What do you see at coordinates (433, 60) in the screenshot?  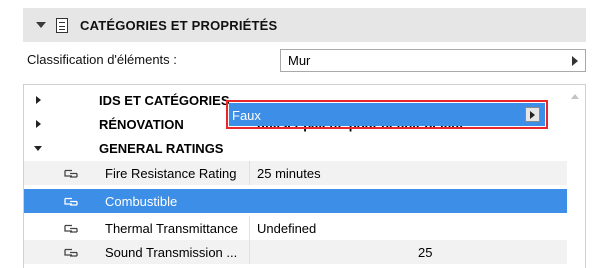 I see `classification-select: Mur` at bounding box center [433, 60].